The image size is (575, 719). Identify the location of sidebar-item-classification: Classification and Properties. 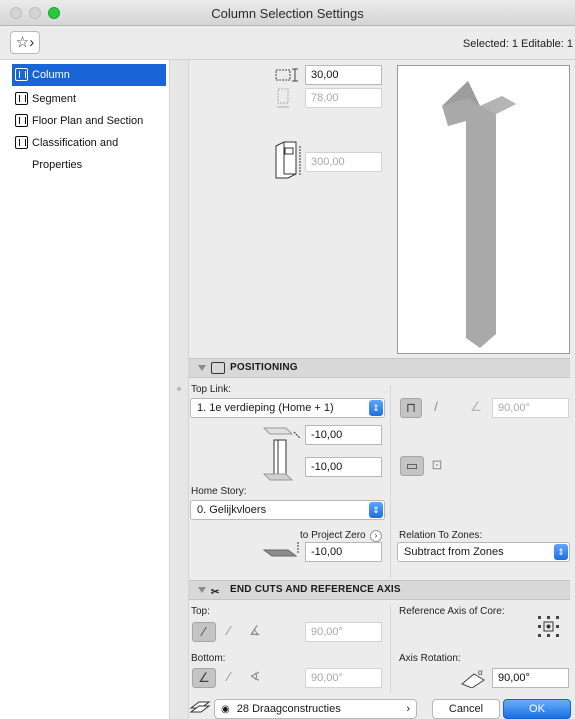
(89, 151).